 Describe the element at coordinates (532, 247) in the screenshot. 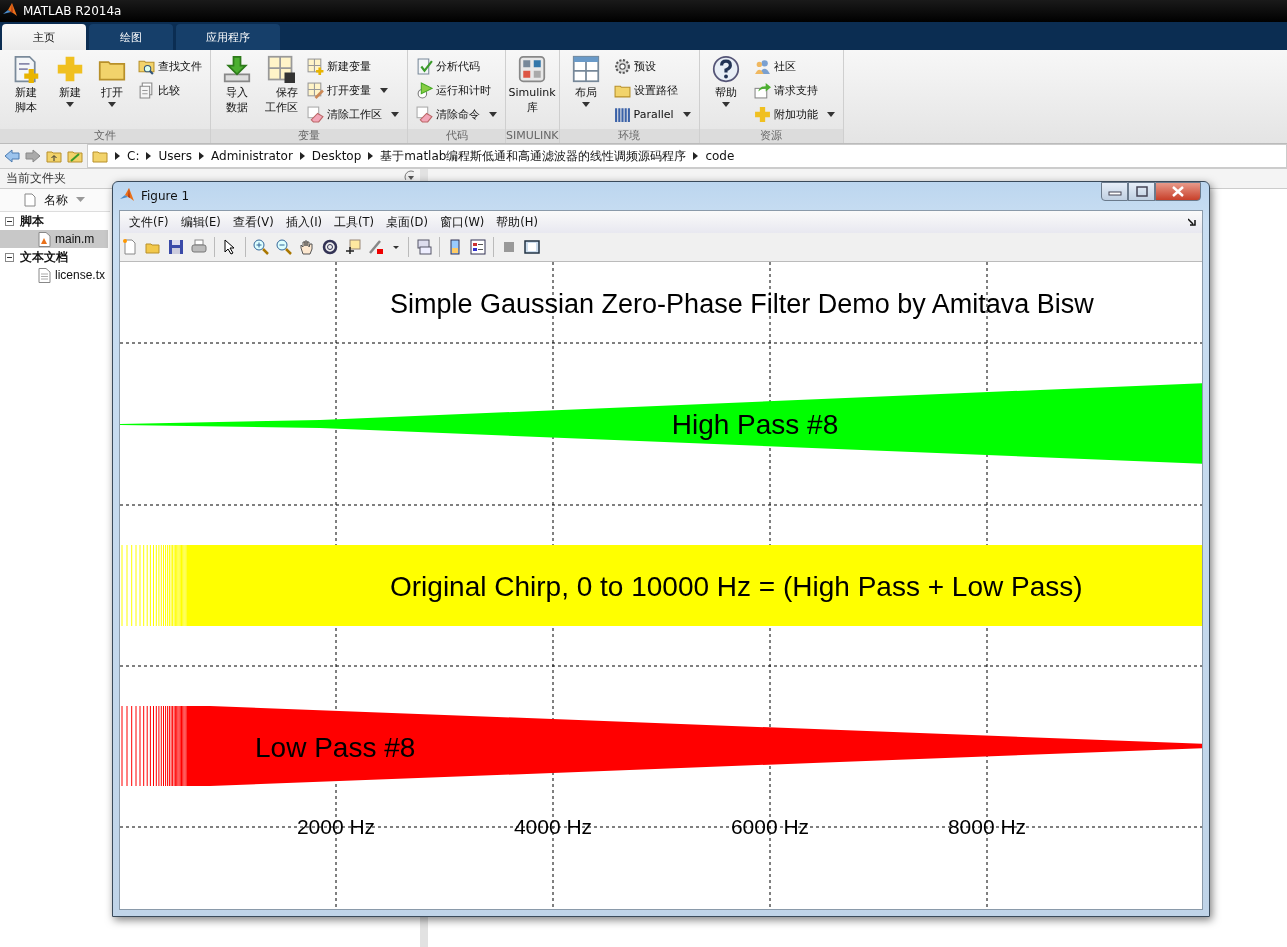

I see `frame-icon` at that location.